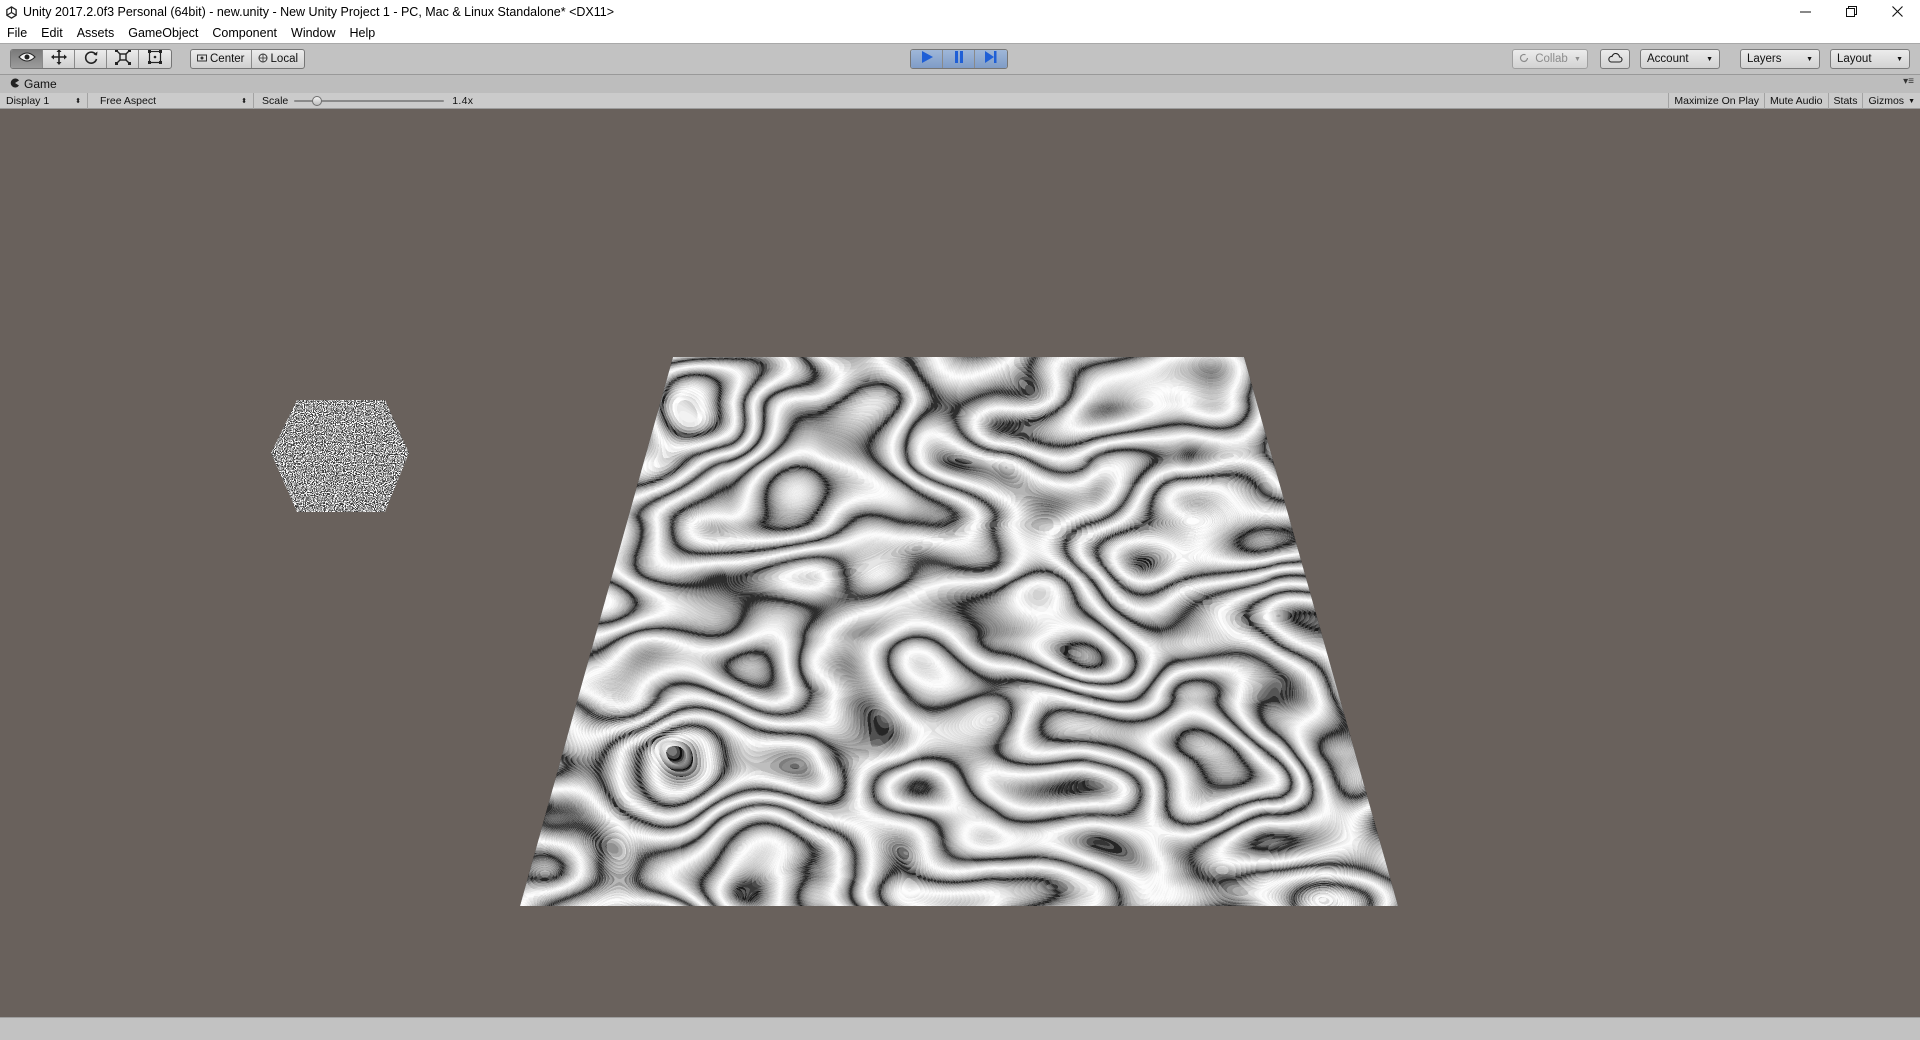 The image size is (1920, 1040). I want to click on mute-audio-toggle: Mute Audio, so click(1795, 101).